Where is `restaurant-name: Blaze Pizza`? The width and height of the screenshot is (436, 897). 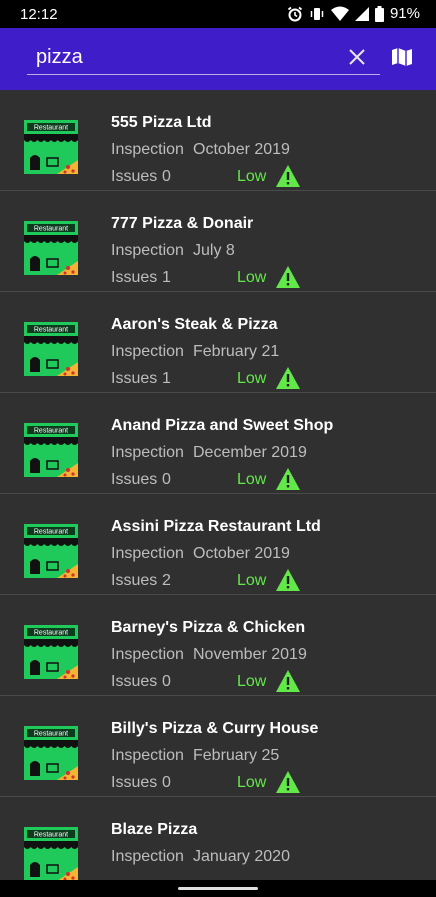
restaurant-name: Blaze Pizza is located at coordinates (154, 829).